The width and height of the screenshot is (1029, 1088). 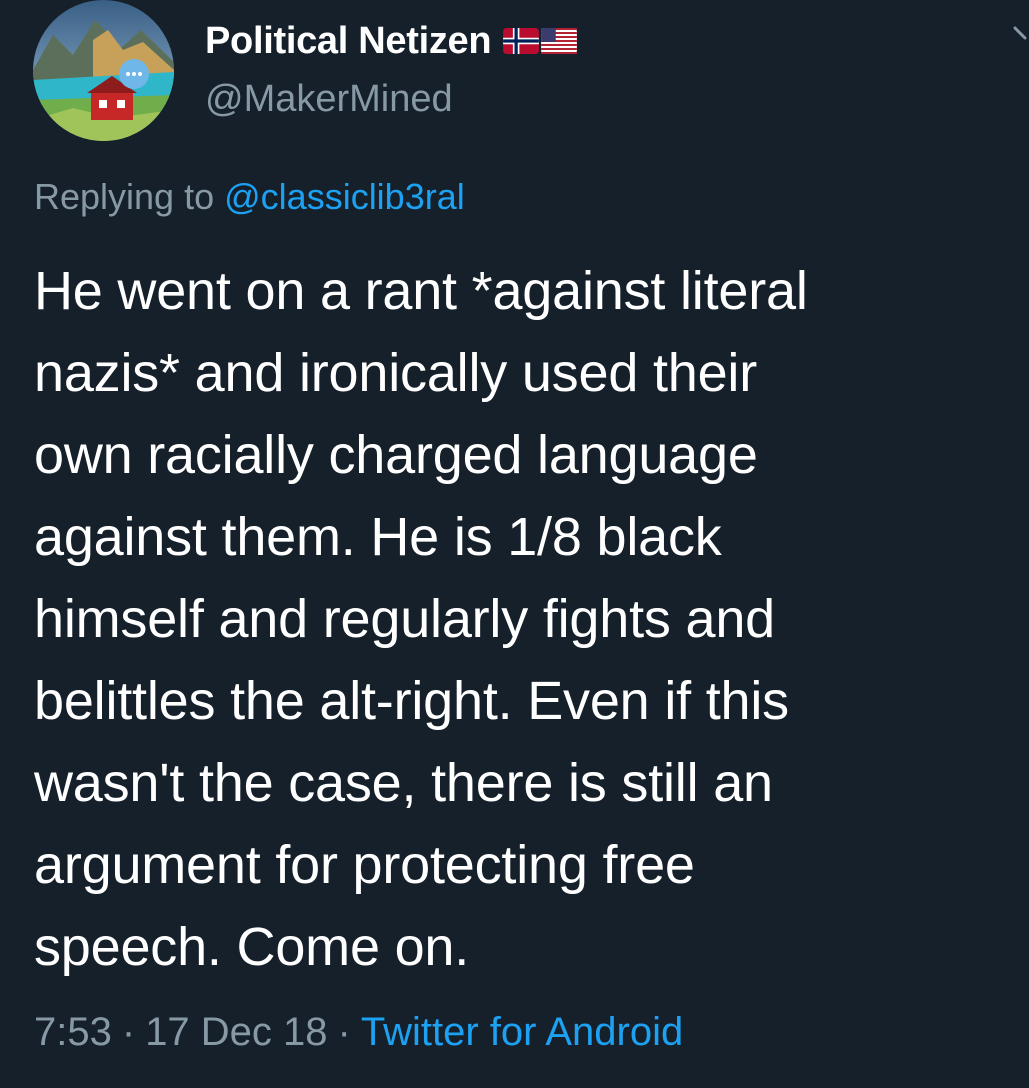 What do you see at coordinates (405, 619) in the screenshot?
I see `tweet-text-line: himself and regularly fights and` at bounding box center [405, 619].